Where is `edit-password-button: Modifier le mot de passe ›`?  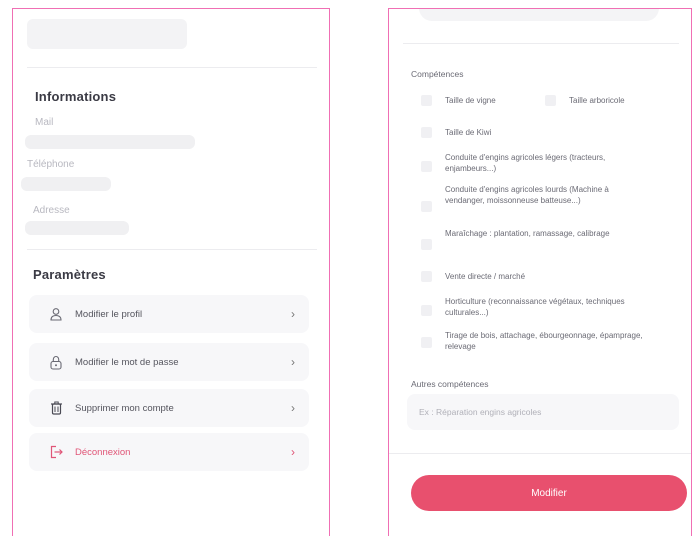 edit-password-button: Modifier le mot de passe › is located at coordinates (169, 362).